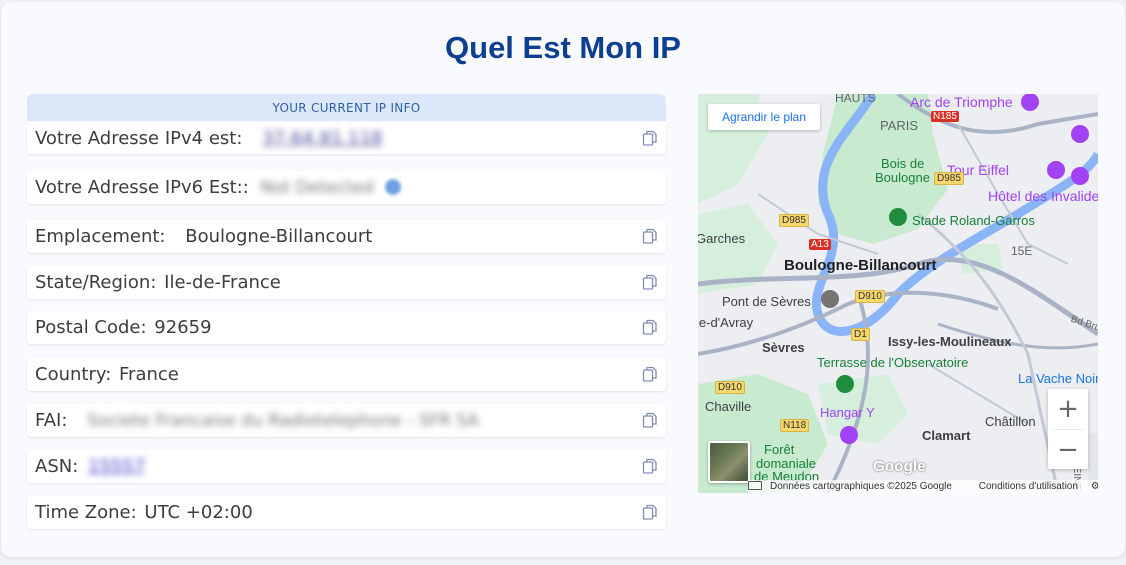 The height and width of the screenshot is (565, 1126). What do you see at coordinates (870, 296) in the screenshot?
I see `map-label-d910: D910` at bounding box center [870, 296].